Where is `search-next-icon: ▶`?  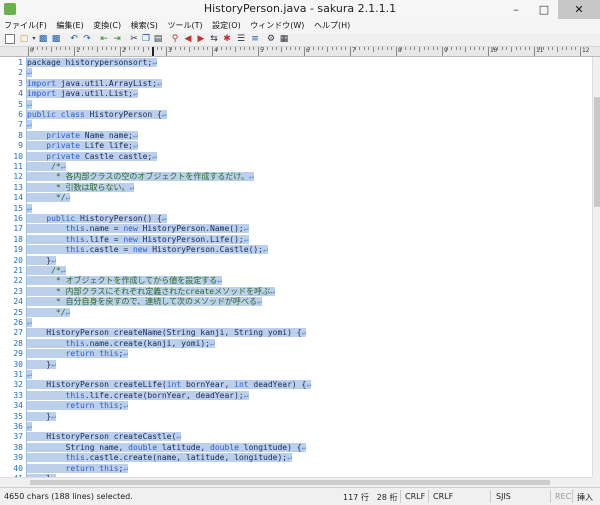
search-next-icon: ▶ is located at coordinates (201, 39).